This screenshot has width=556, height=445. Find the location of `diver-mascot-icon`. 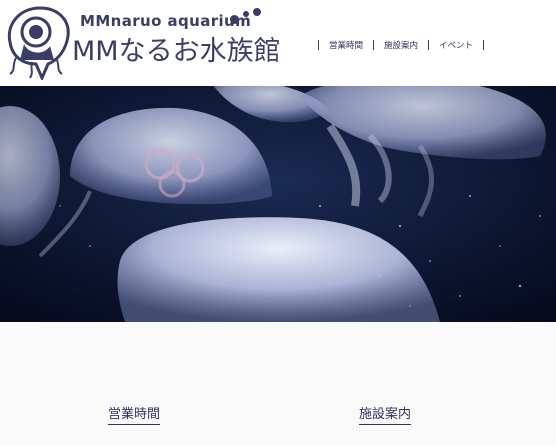

diver-mascot-icon is located at coordinates (38, 43).